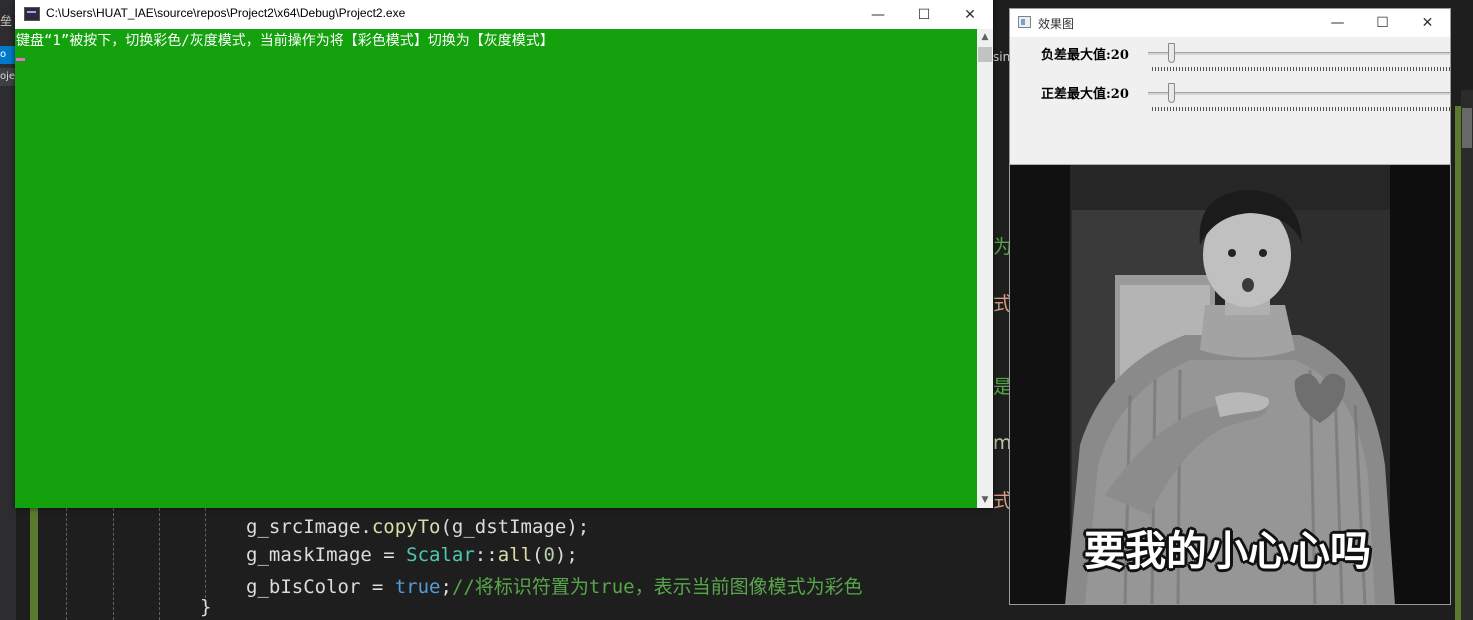  Describe the element at coordinates (1467, 128) in the screenshot. I see `ide-scrollbar-thumb` at that location.